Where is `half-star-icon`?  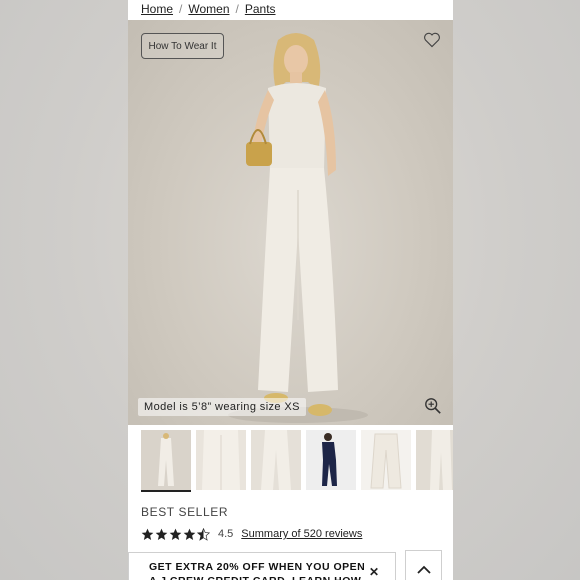
half-star-icon is located at coordinates (203, 534).